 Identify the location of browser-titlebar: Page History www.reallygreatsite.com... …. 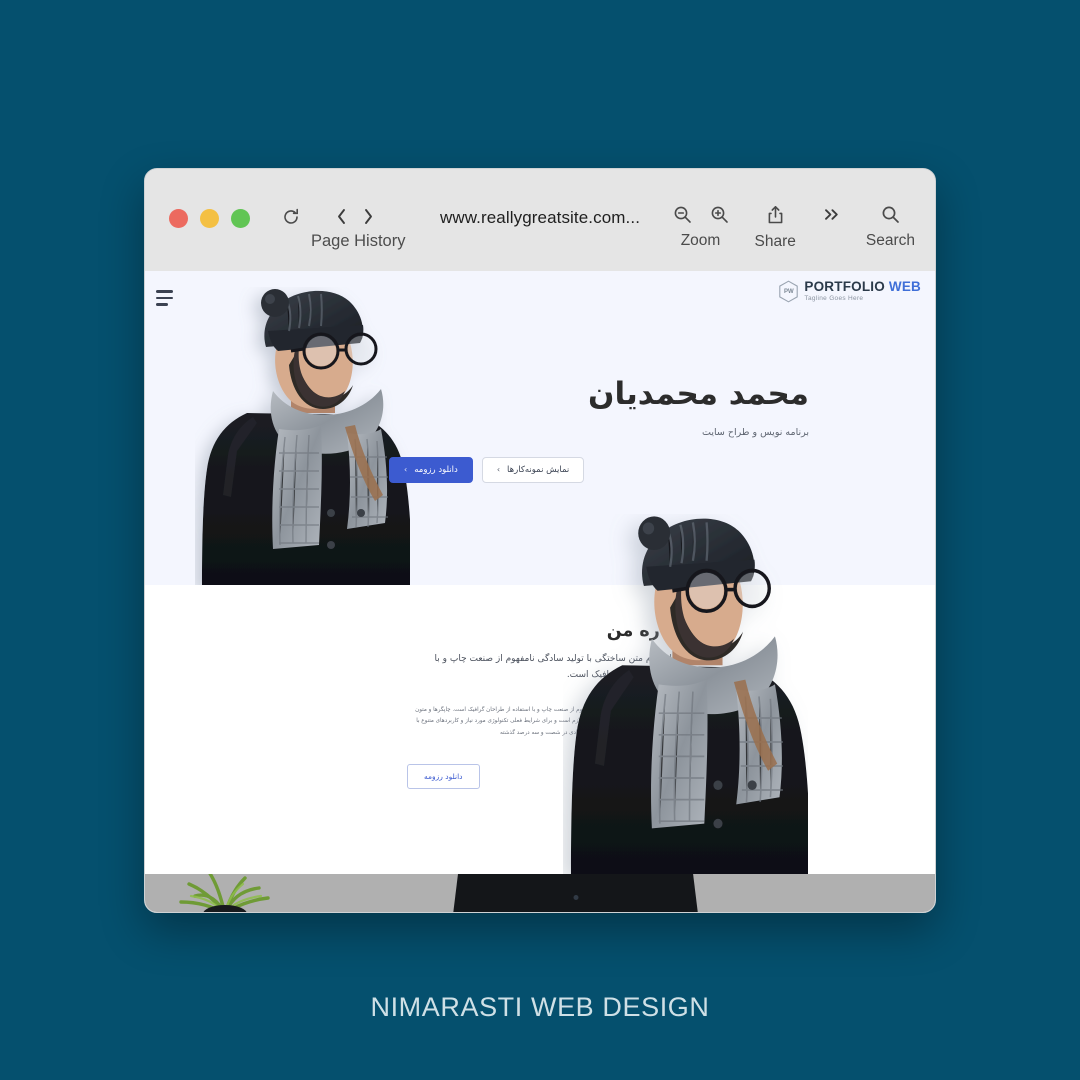
(540, 220).